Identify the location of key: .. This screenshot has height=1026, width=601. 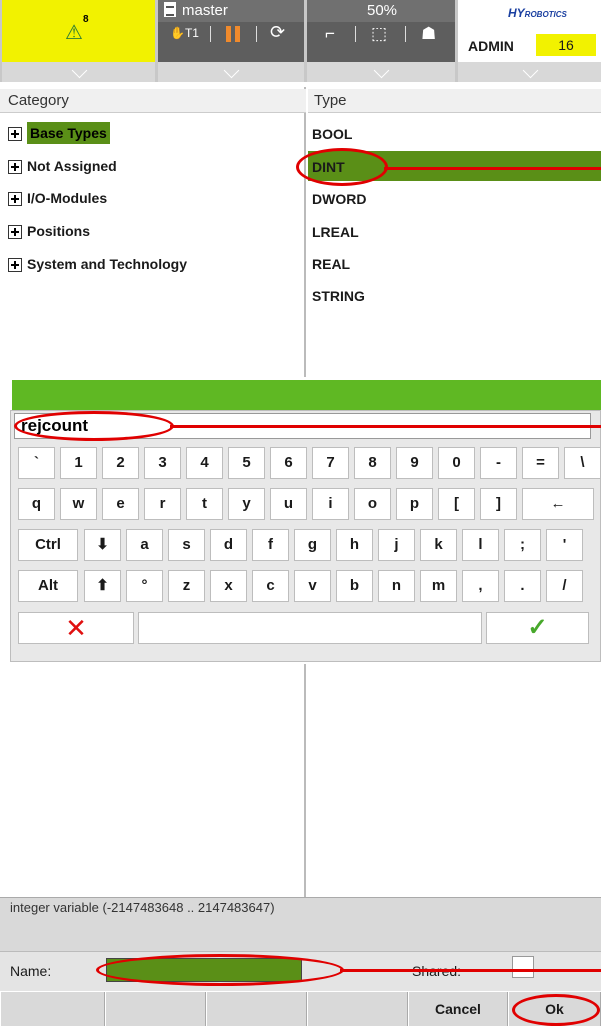
(522, 586).